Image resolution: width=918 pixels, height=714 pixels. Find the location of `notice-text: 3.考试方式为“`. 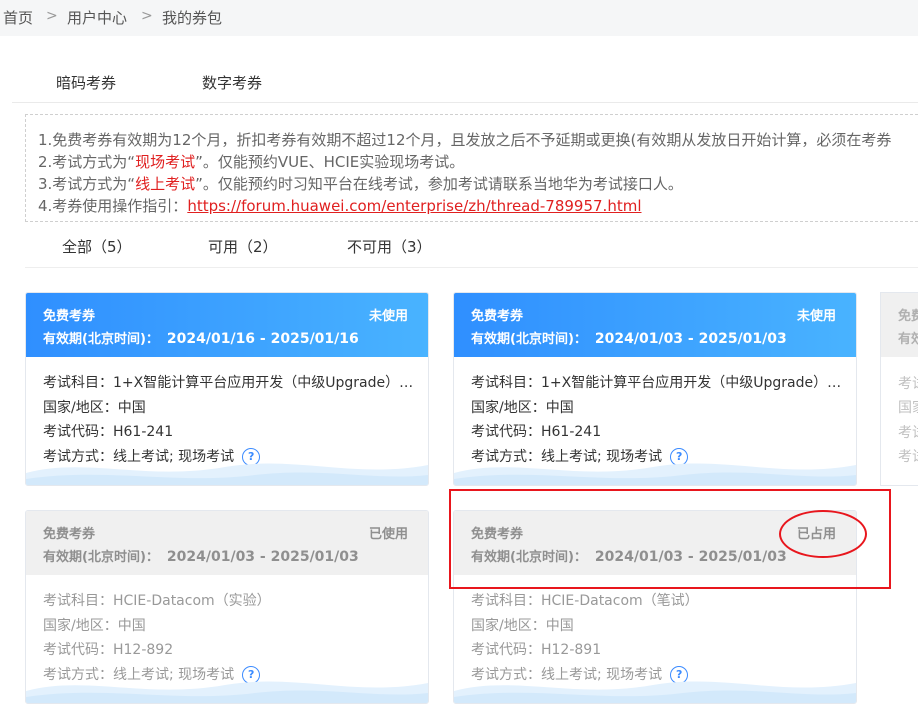

notice-text: 3.考试方式为“ is located at coordinates (87, 184).